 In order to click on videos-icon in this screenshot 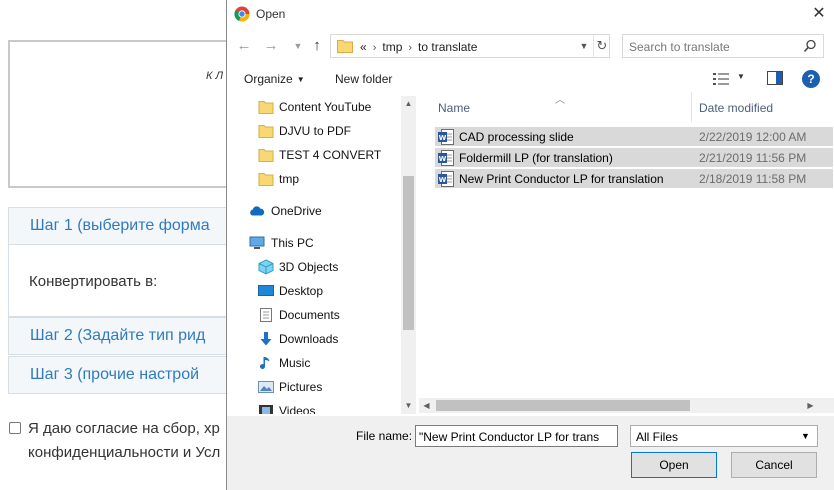, I will do `click(266, 409)`.